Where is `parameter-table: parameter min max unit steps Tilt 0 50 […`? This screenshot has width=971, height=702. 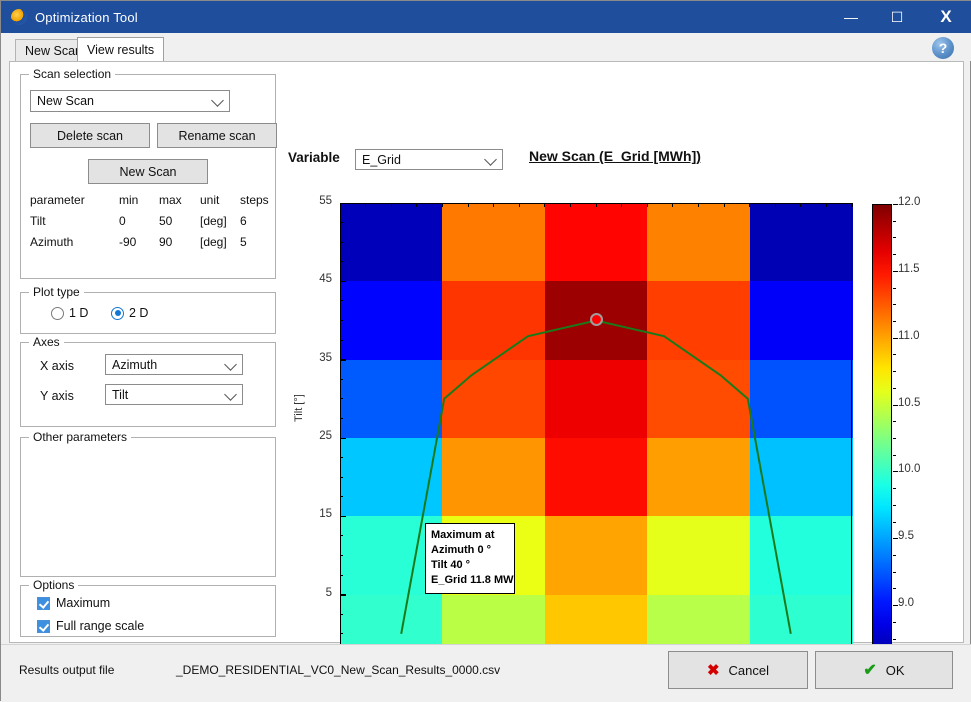 parameter-table: parameter min max unit steps Tilt 0 50 [… is located at coordinates (150, 226).